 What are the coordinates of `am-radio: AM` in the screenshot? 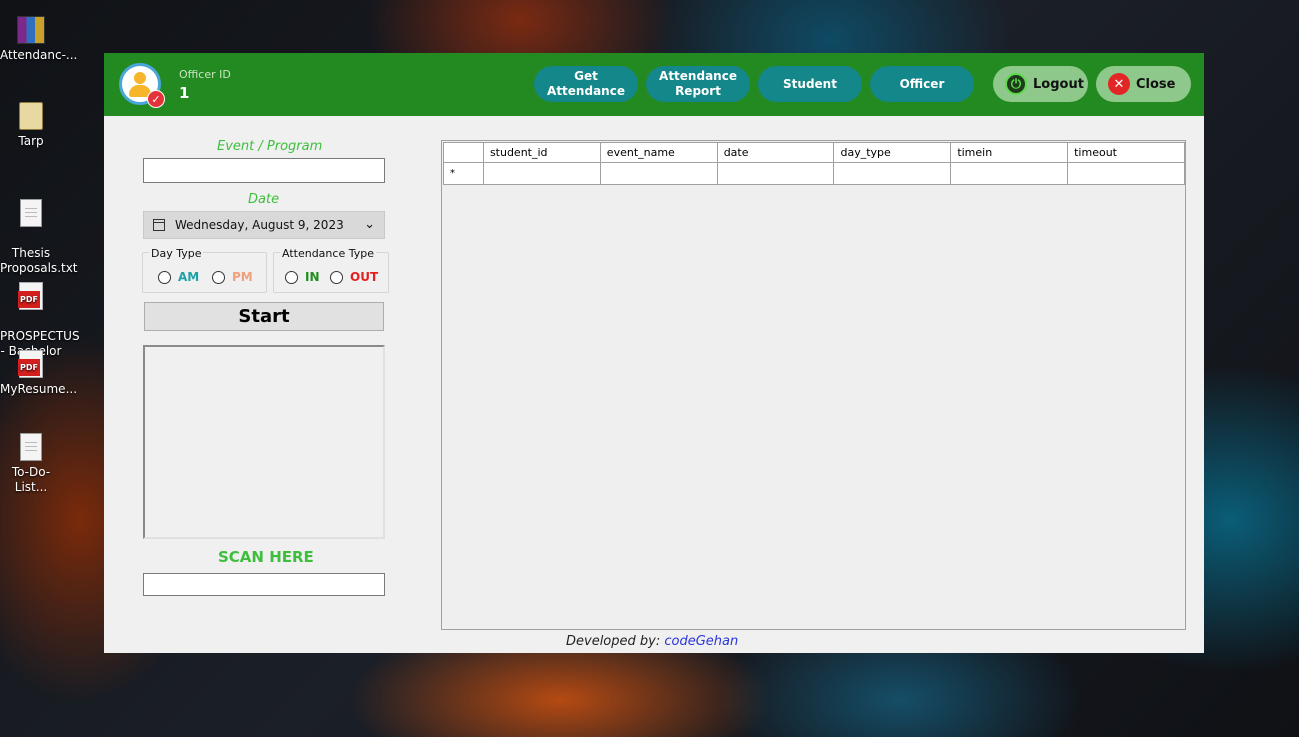 It's located at (178, 277).